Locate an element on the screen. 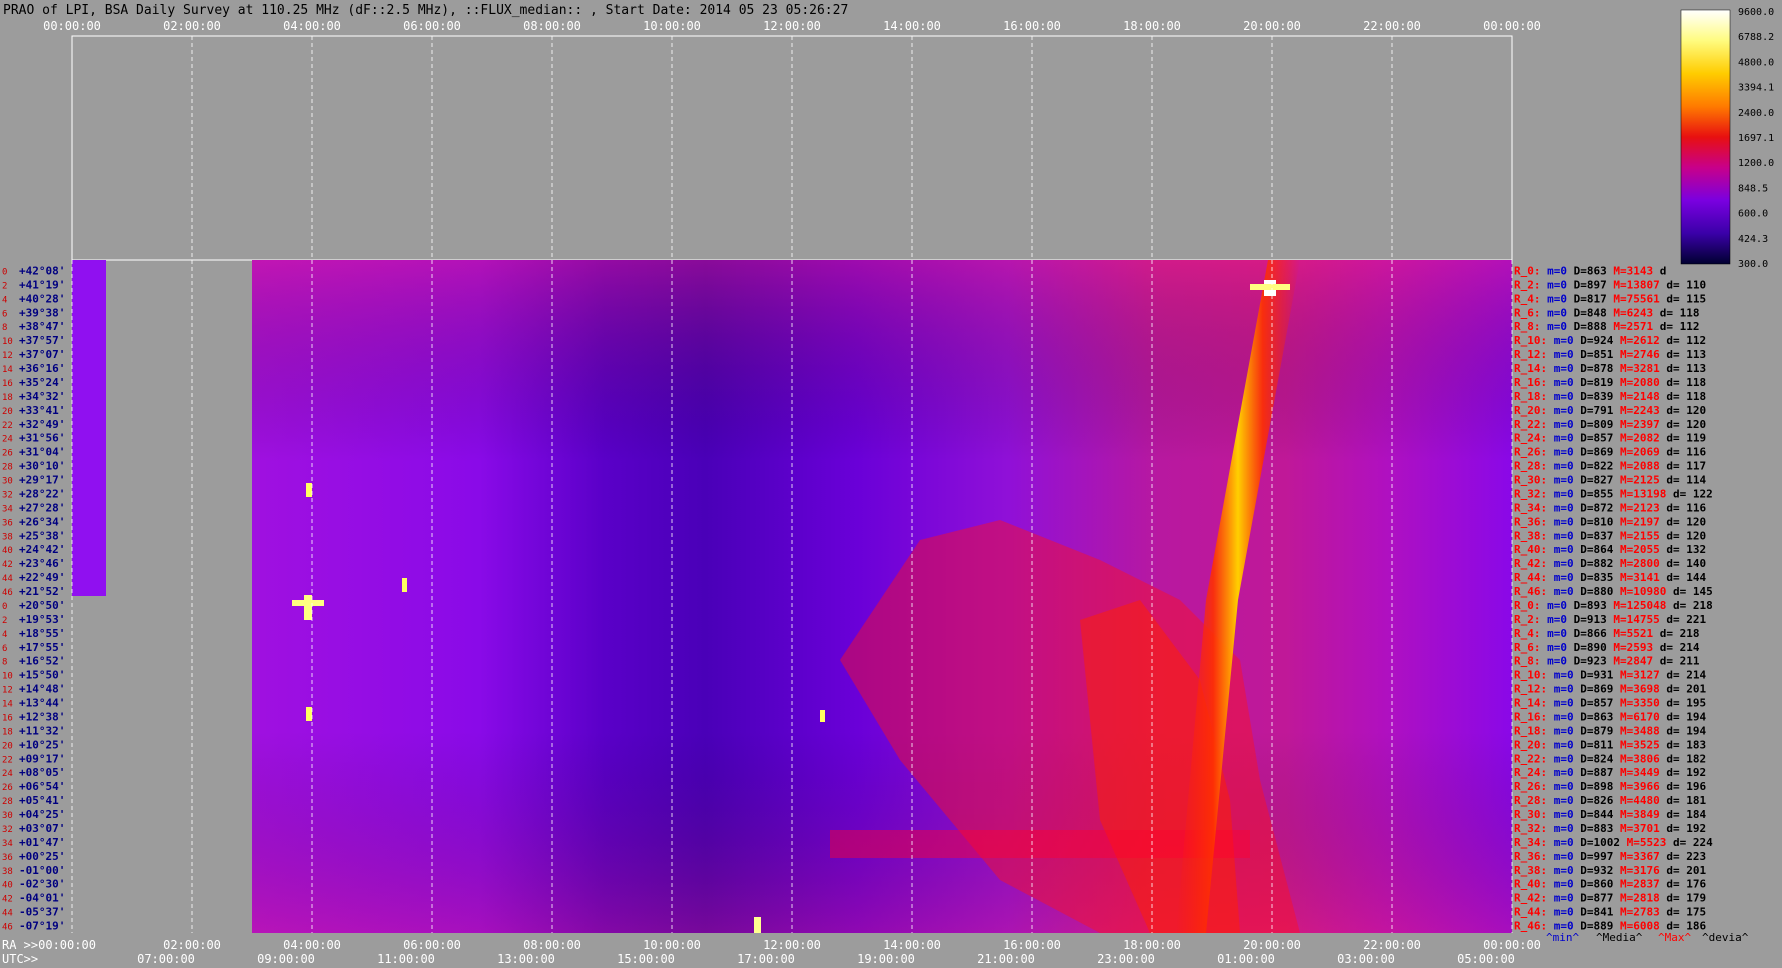  row-index: 28 is located at coordinates (7, 468).